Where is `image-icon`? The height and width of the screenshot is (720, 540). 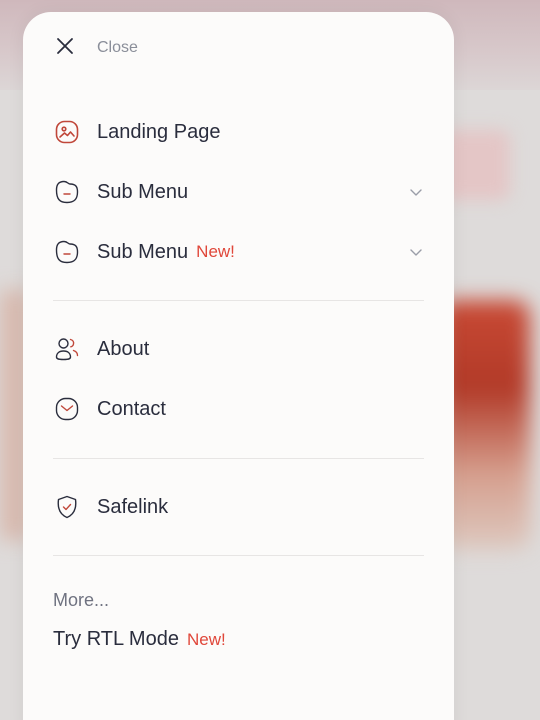 image-icon is located at coordinates (67, 132).